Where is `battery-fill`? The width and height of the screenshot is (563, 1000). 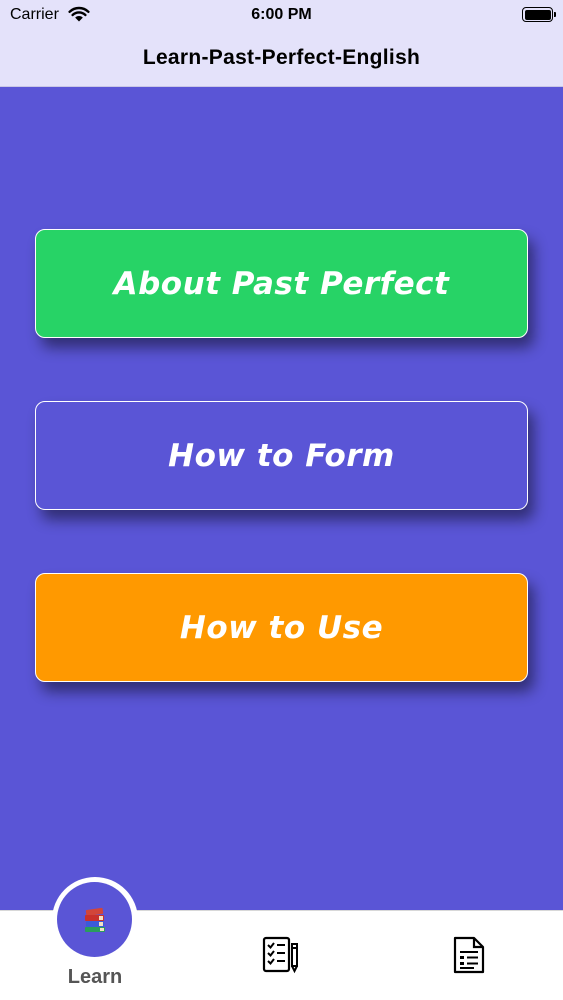
battery-fill is located at coordinates (537, 14).